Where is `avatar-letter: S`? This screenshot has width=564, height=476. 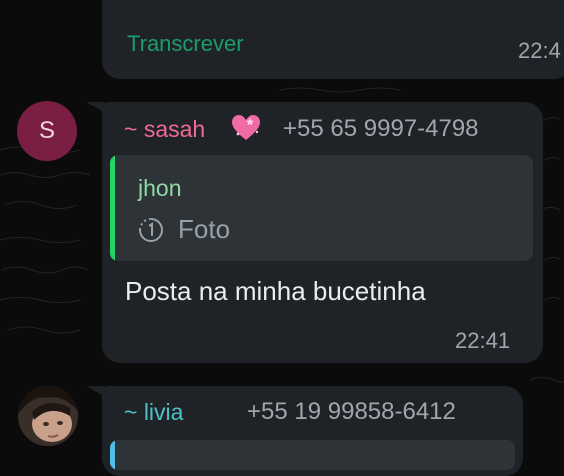 avatar-letter: S is located at coordinates (46, 130).